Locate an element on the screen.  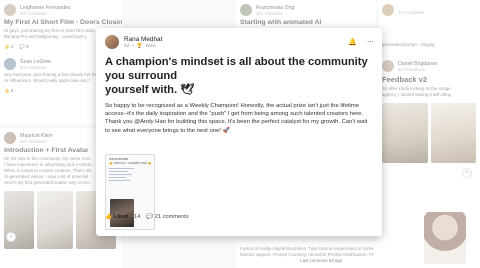
like-count: 14 is located at coordinates (137, 217).